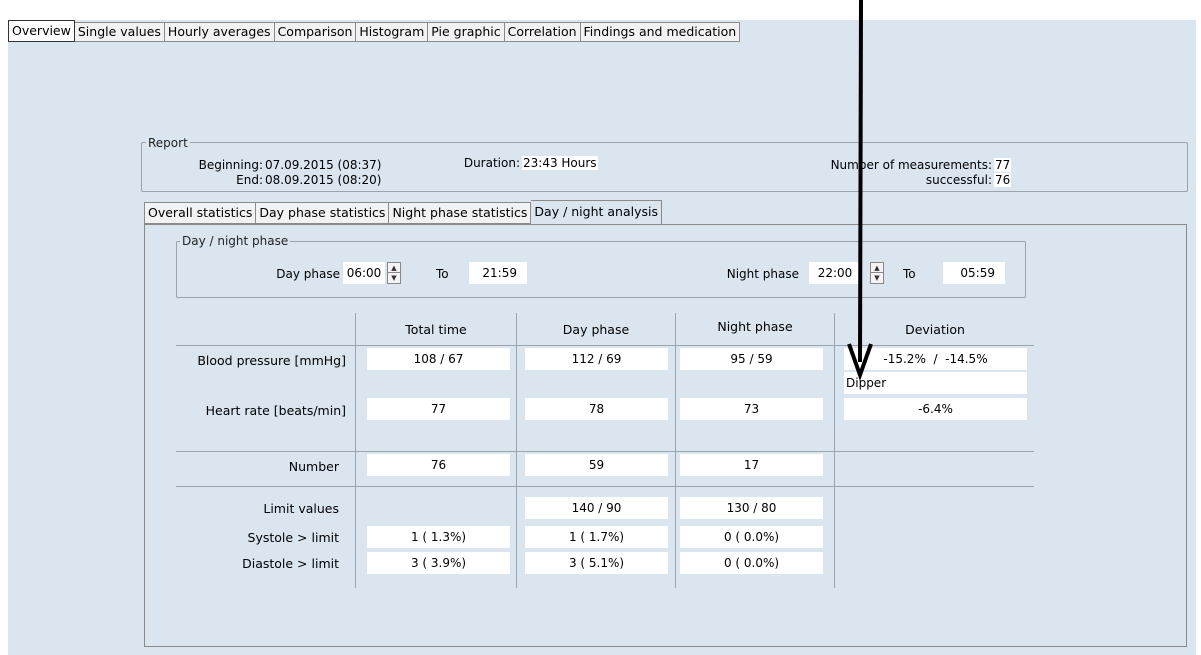 The height and width of the screenshot is (655, 1201). I want to click on hr-total: 77, so click(438, 409).